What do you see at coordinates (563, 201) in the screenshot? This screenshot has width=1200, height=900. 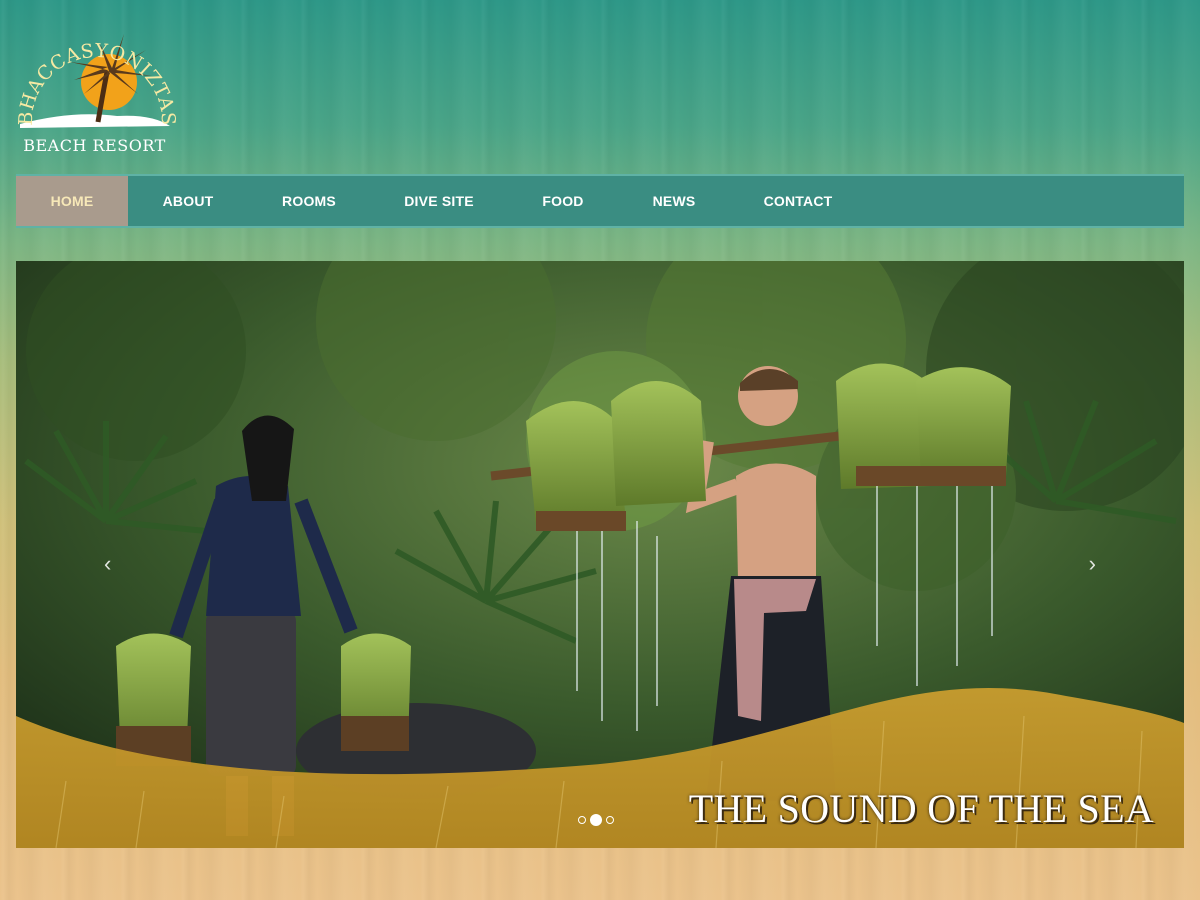 I see `nav-item-food: FOOD` at bounding box center [563, 201].